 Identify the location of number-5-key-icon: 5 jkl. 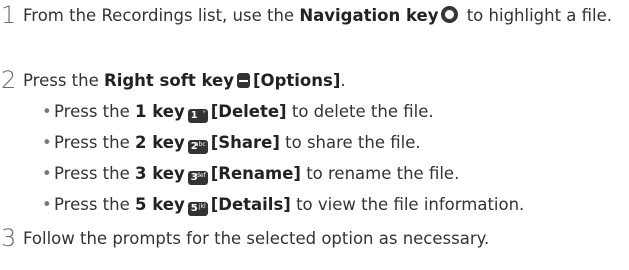
(197, 209).